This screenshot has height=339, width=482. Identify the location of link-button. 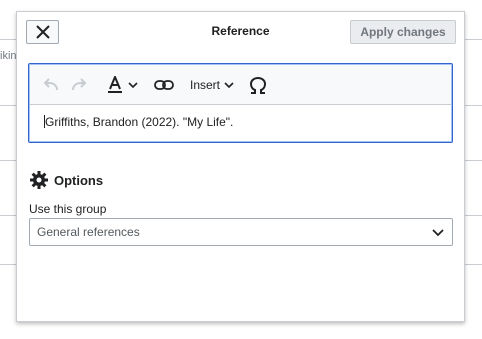
(164, 85).